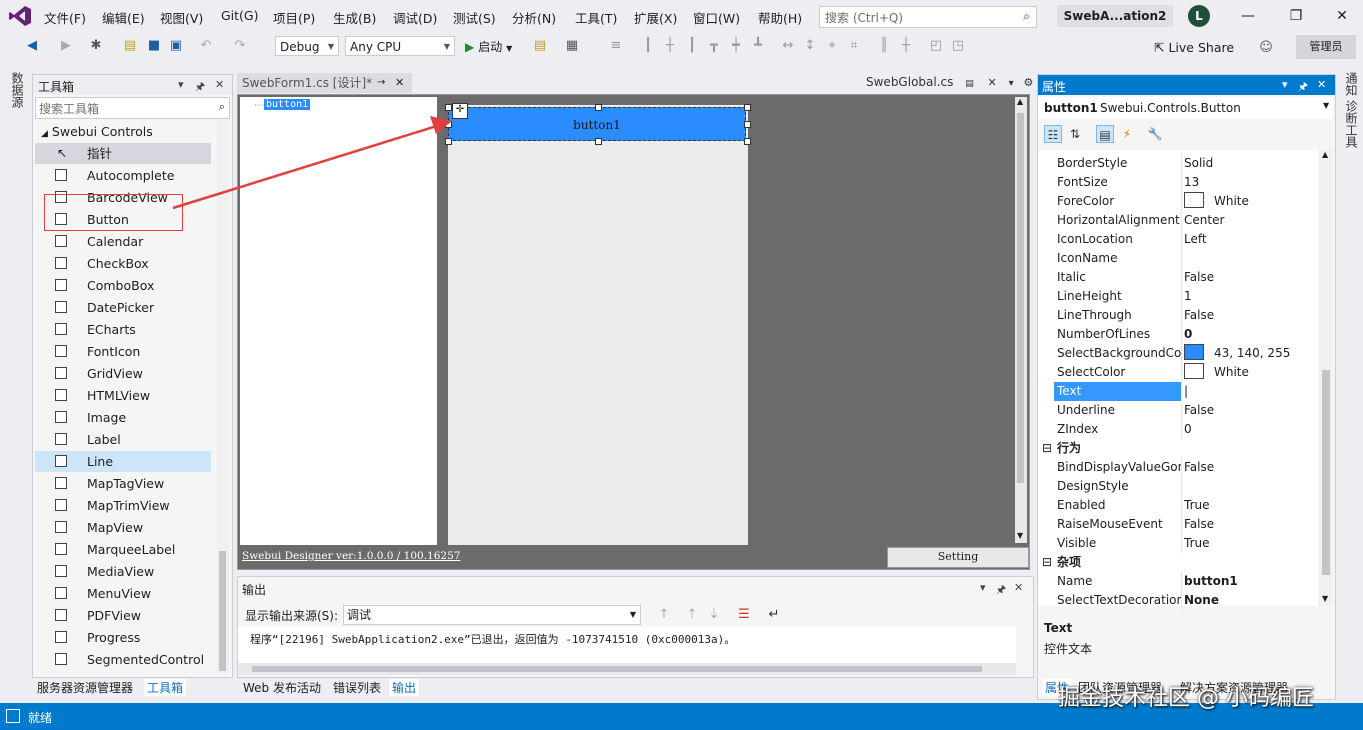 The image size is (1363, 730). Describe the element at coordinates (474, 17) in the screenshot. I see `menu-test: 测试(S)` at that location.